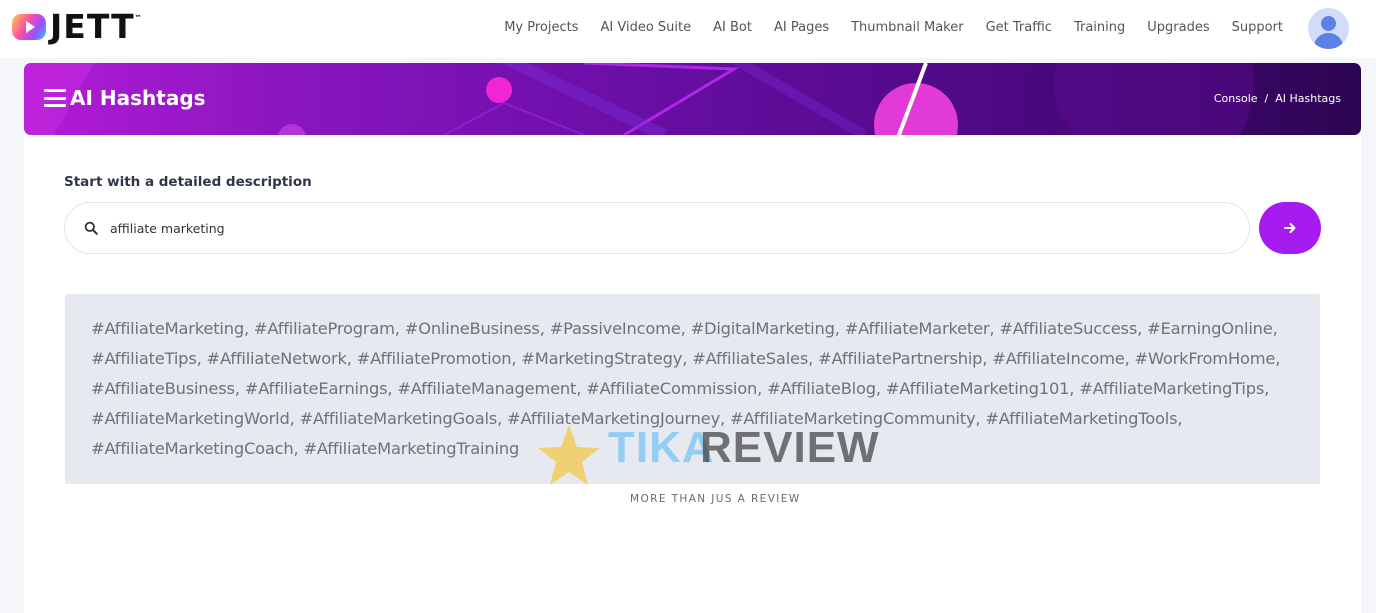 The width and height of the screenshot is (1376, 613). I want to click on nav-ai-pages: AI Pages, so click(801, 28).